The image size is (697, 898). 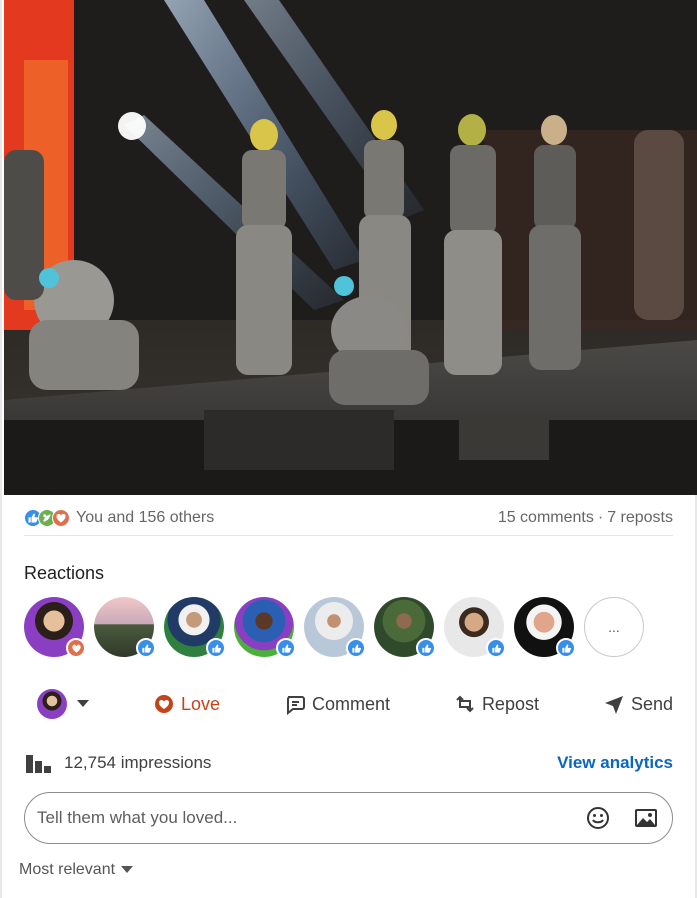 I want to click on image-icon, so click(x=646, y=818).